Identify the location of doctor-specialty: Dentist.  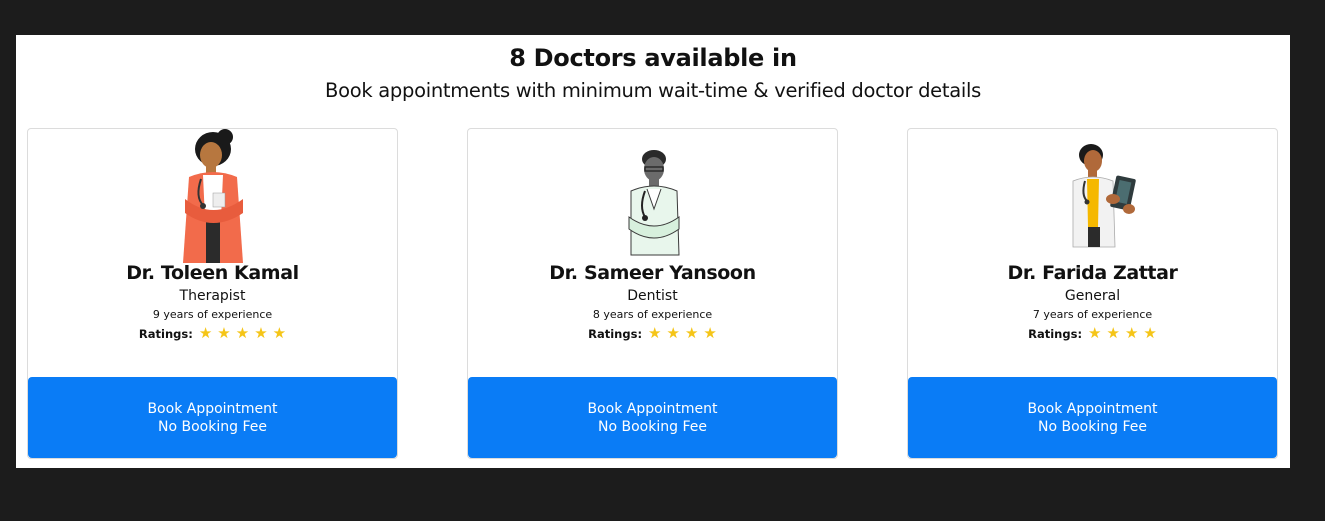
(652, 296).